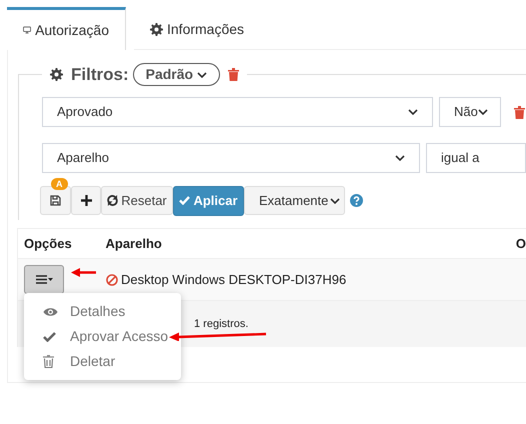 The width and height of the screenshot is (526, 424). Describe the element at coordinates (100, 75) in the screenshot. I see `filter-title: Filtros:` at that location.